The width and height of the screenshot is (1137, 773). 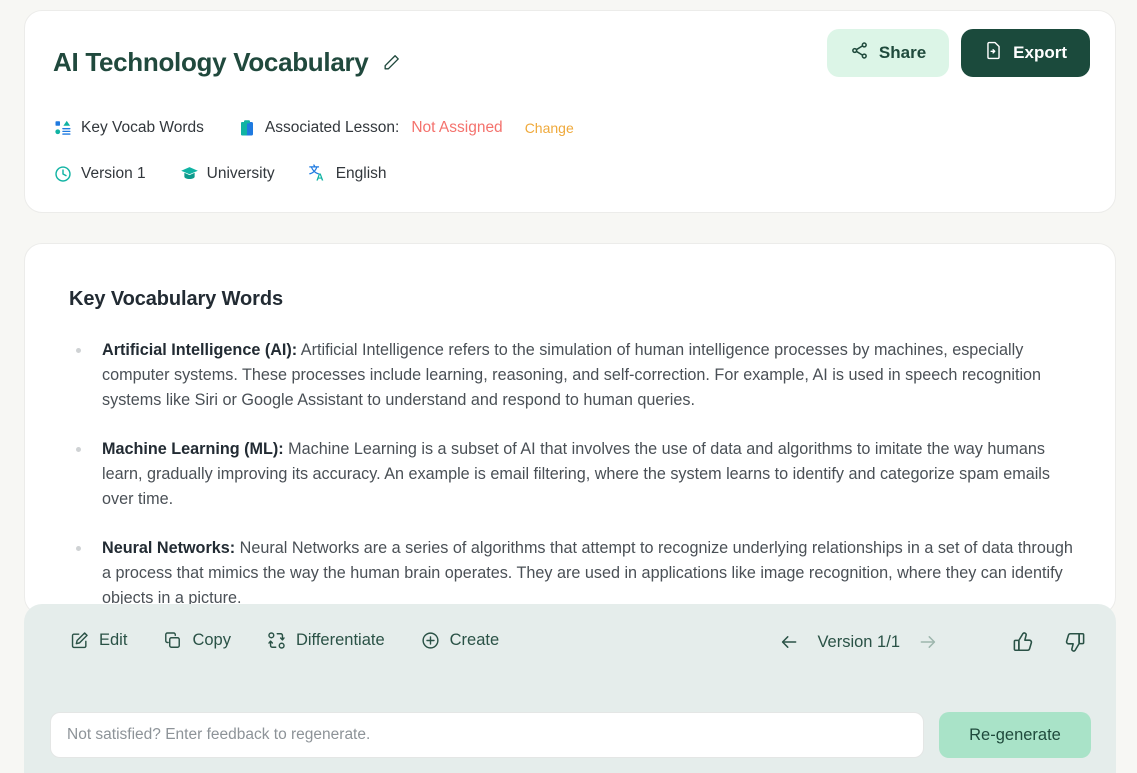 I want to click on create-button: Create, so click(x=460, y=640).